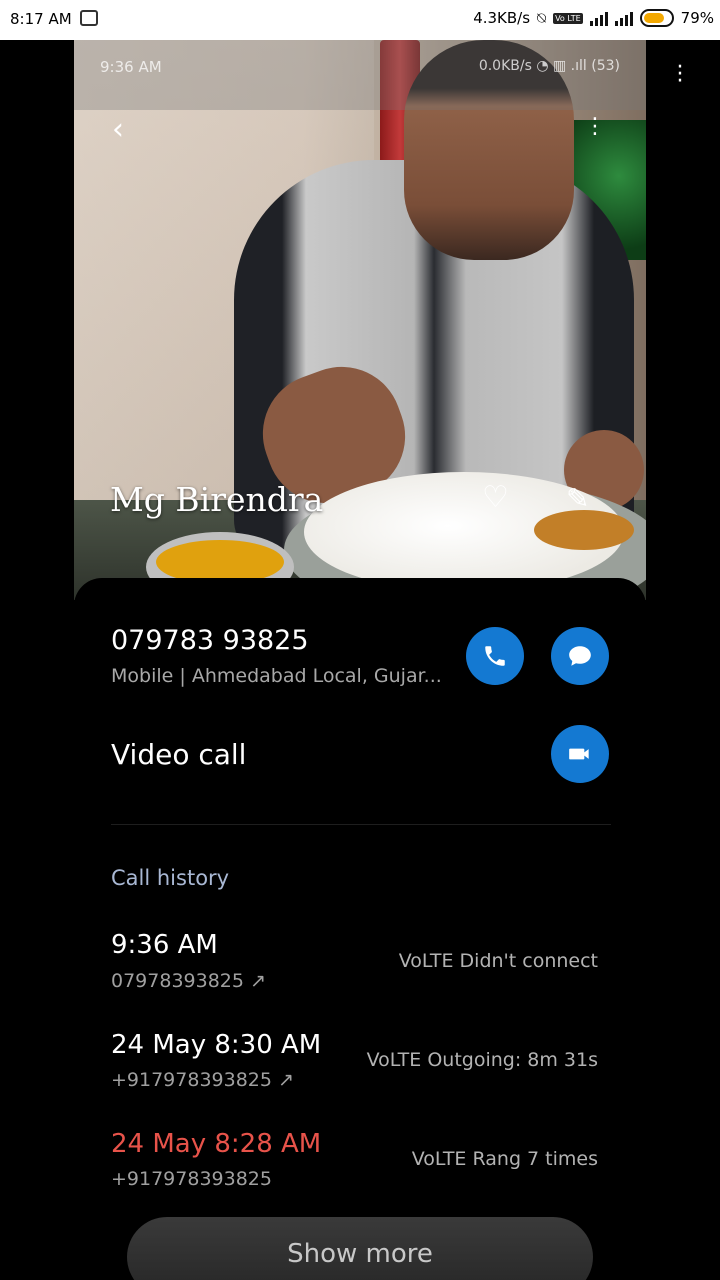  Describe the element at coordinates (216, 1144) in the screenshot. I see `call-time-missed: 24 May 8:28 AM` at that location.